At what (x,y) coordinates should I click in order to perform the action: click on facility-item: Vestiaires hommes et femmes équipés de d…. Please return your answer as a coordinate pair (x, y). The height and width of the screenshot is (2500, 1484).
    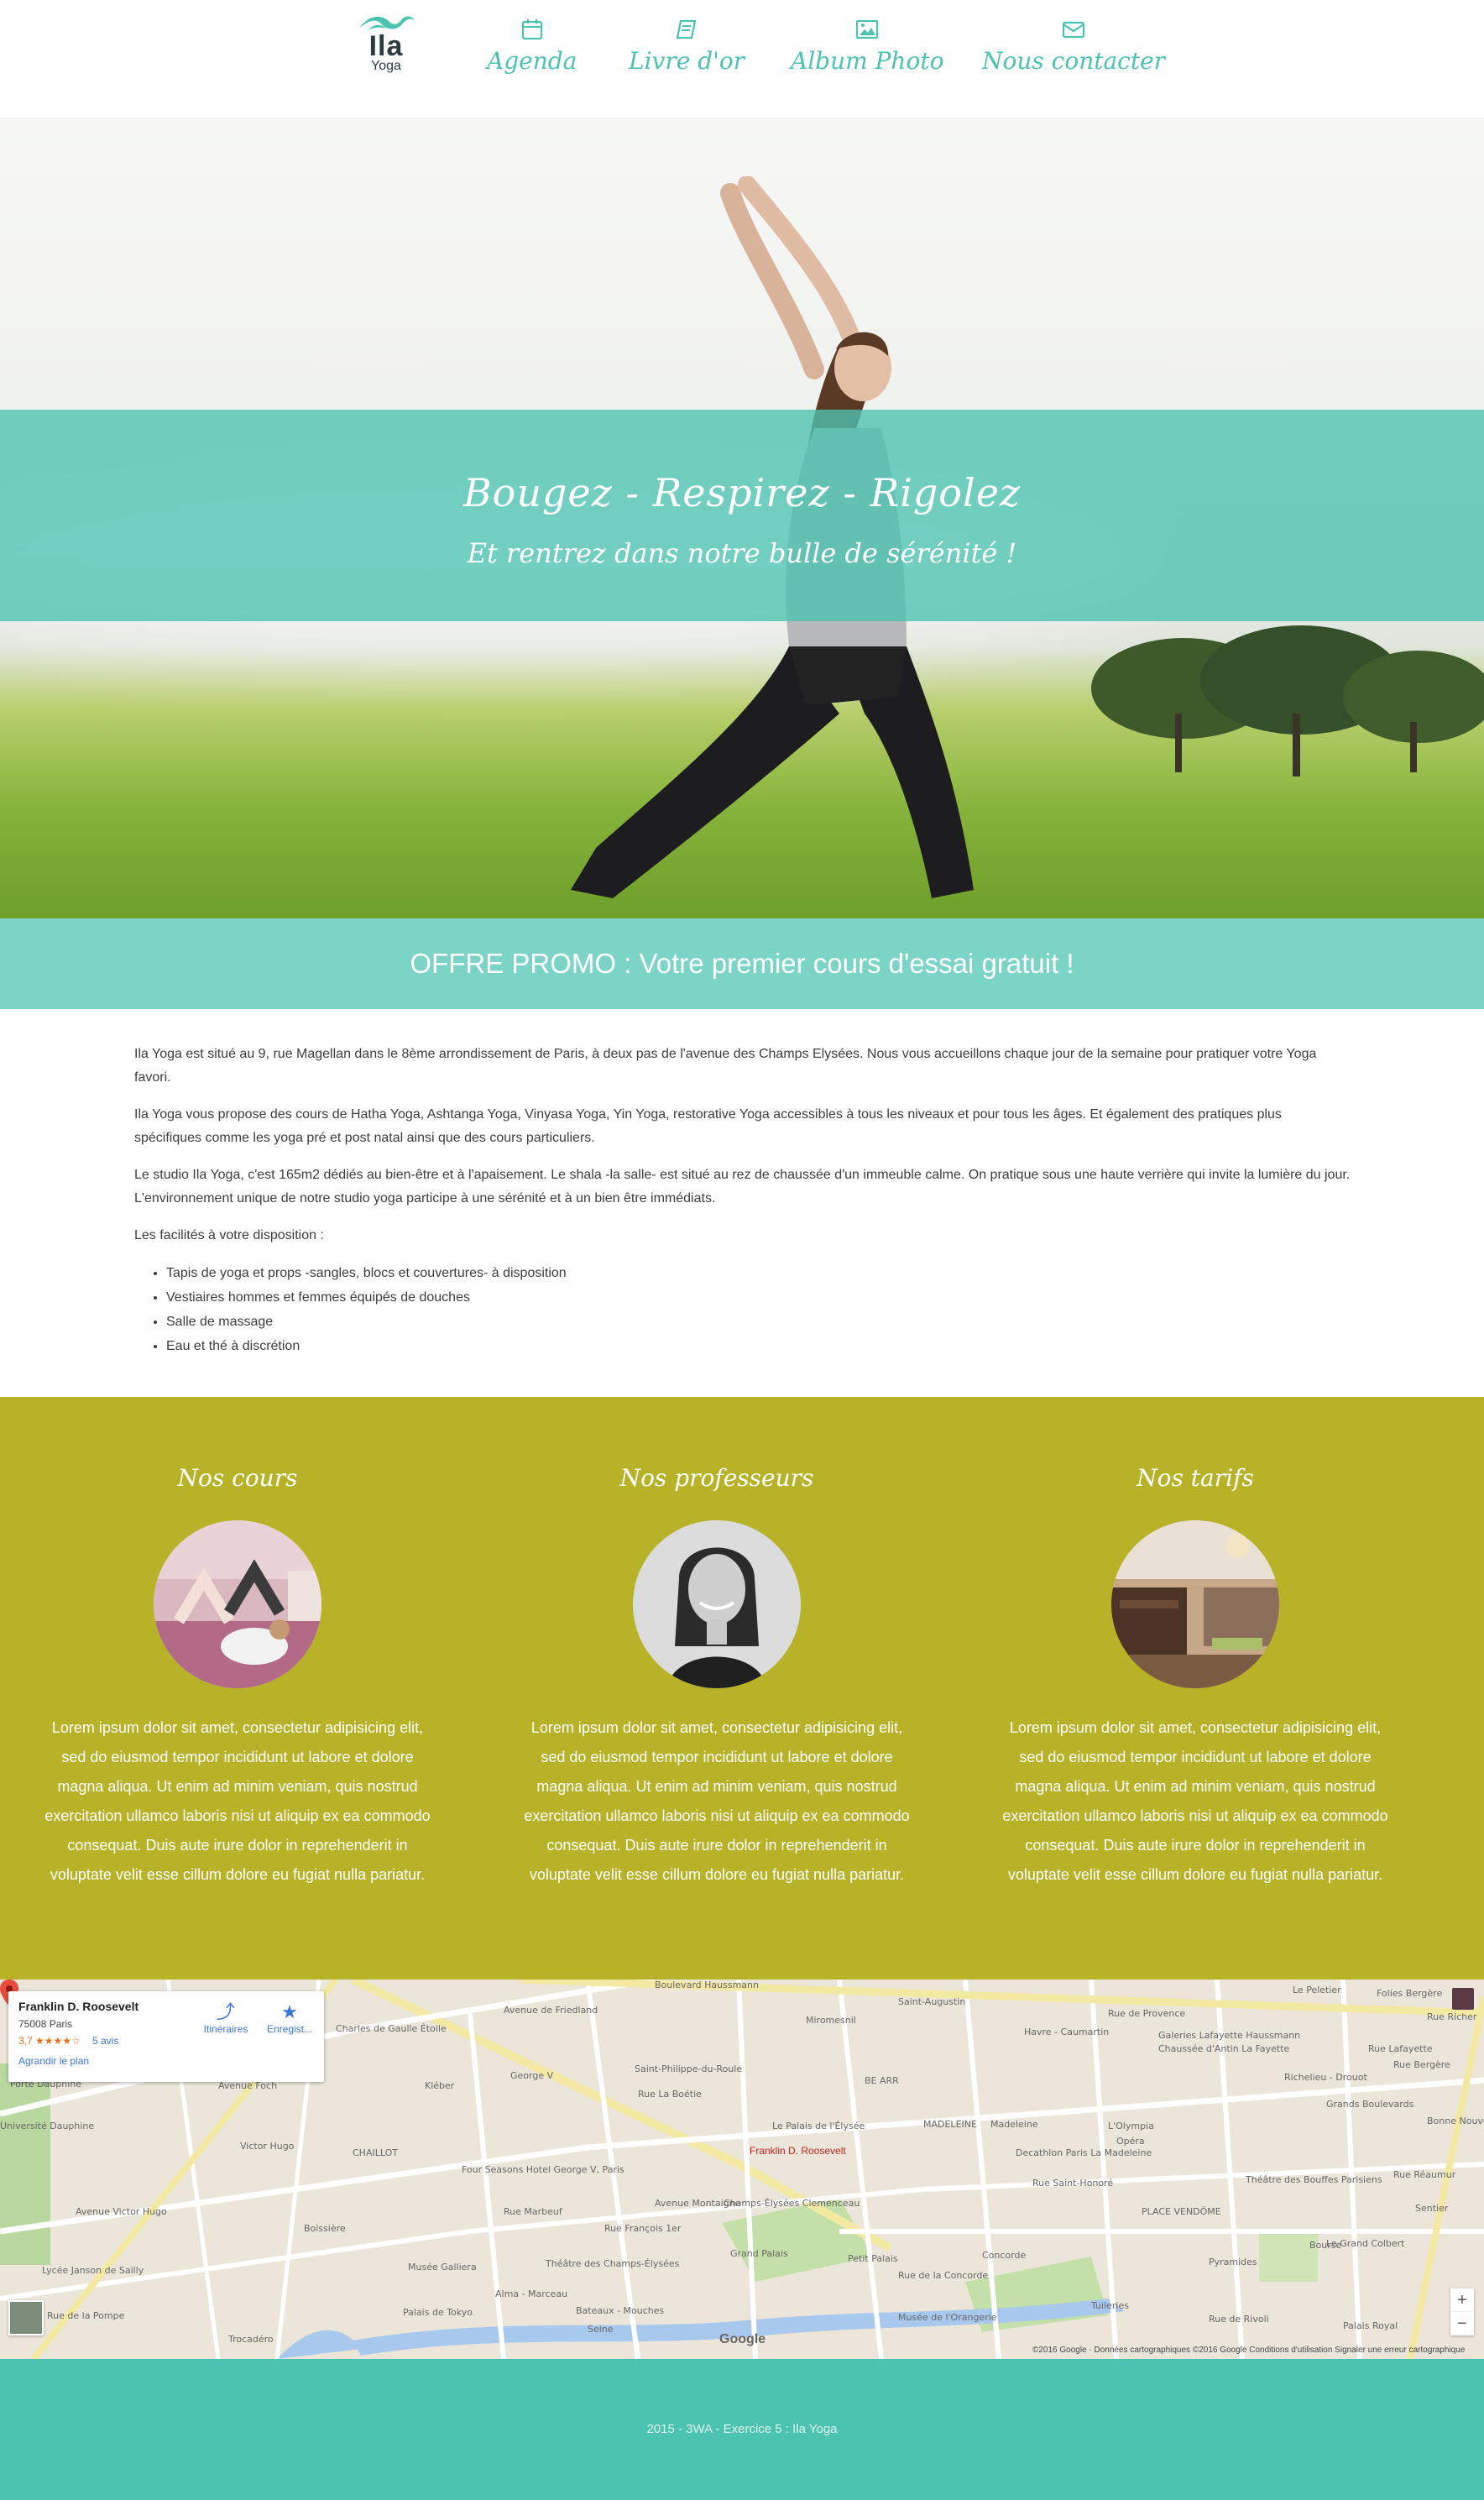
    Looking at the image, I should click on (758, 1297).